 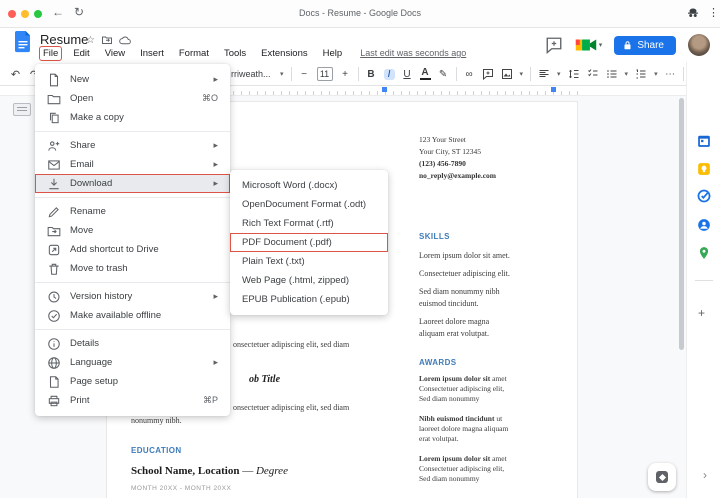 I want to click on copy-icon, so click(x=54, y=118).